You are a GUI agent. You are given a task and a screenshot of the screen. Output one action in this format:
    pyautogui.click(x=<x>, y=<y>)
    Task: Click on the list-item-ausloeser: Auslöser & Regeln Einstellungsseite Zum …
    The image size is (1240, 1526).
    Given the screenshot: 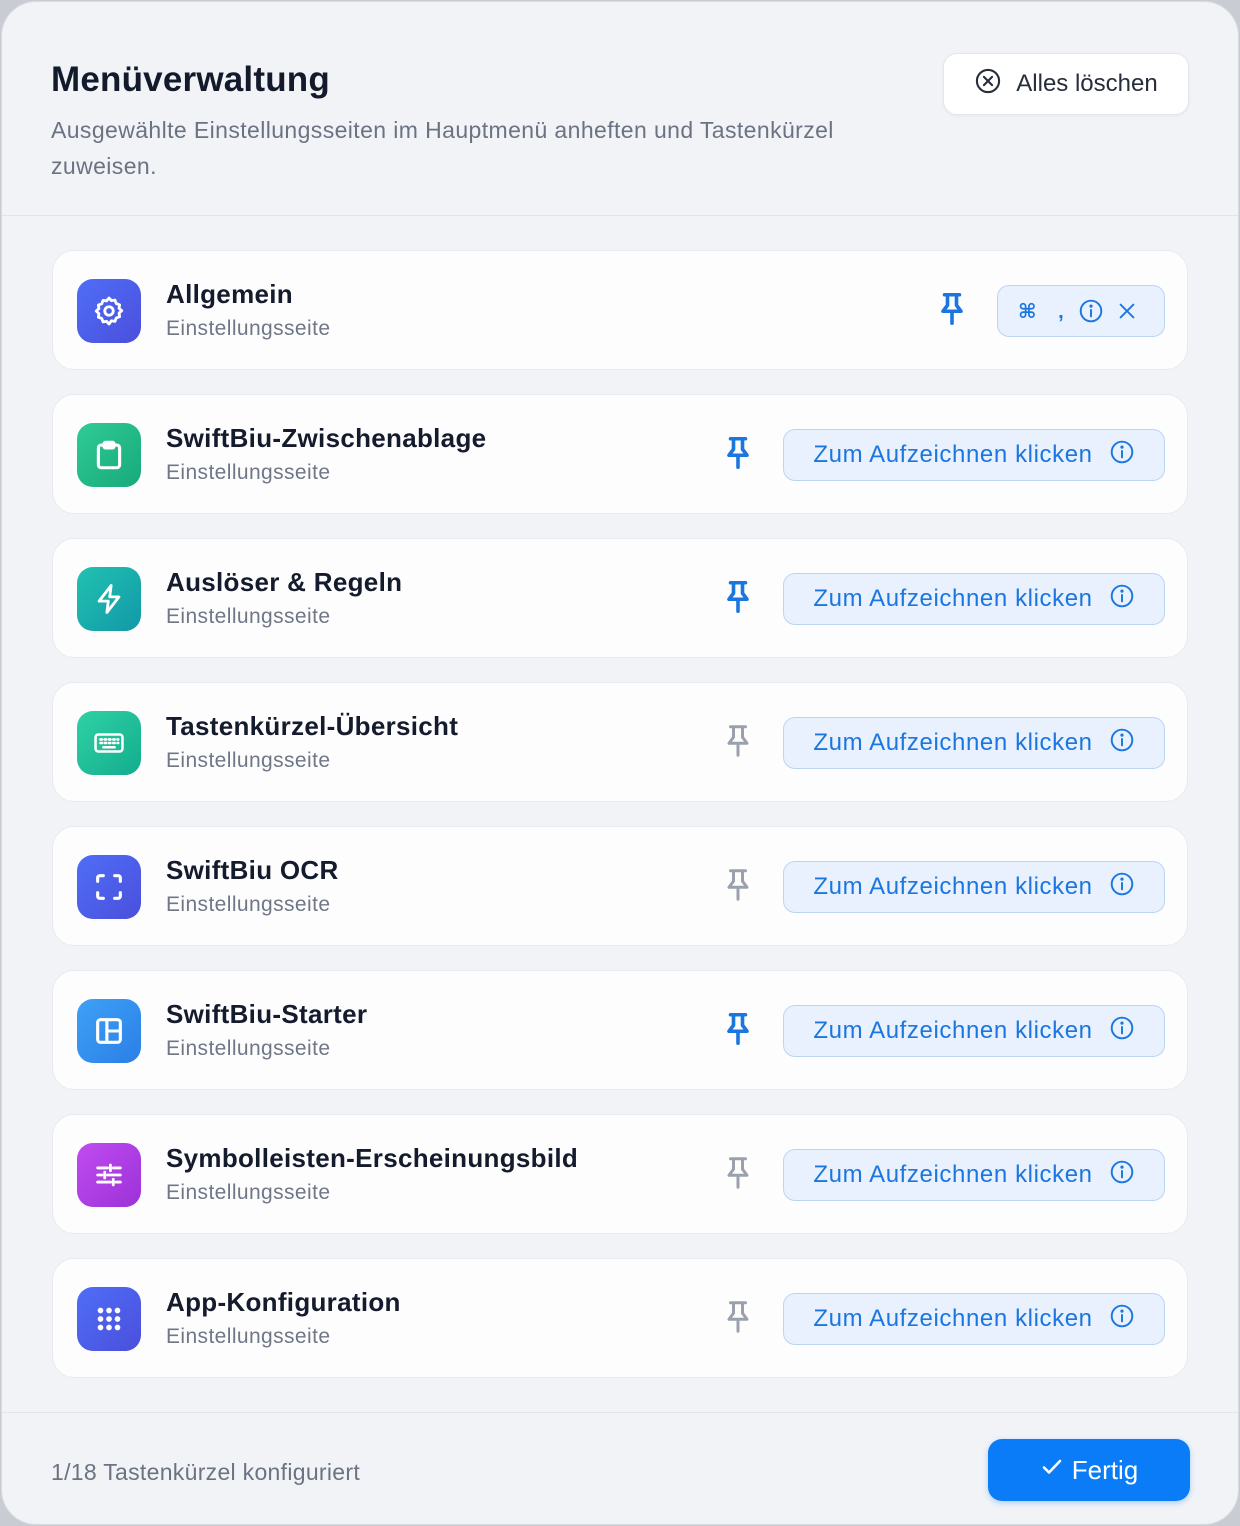 What is the action you would take?
    pyautogui.click(x=620, y=598)
    